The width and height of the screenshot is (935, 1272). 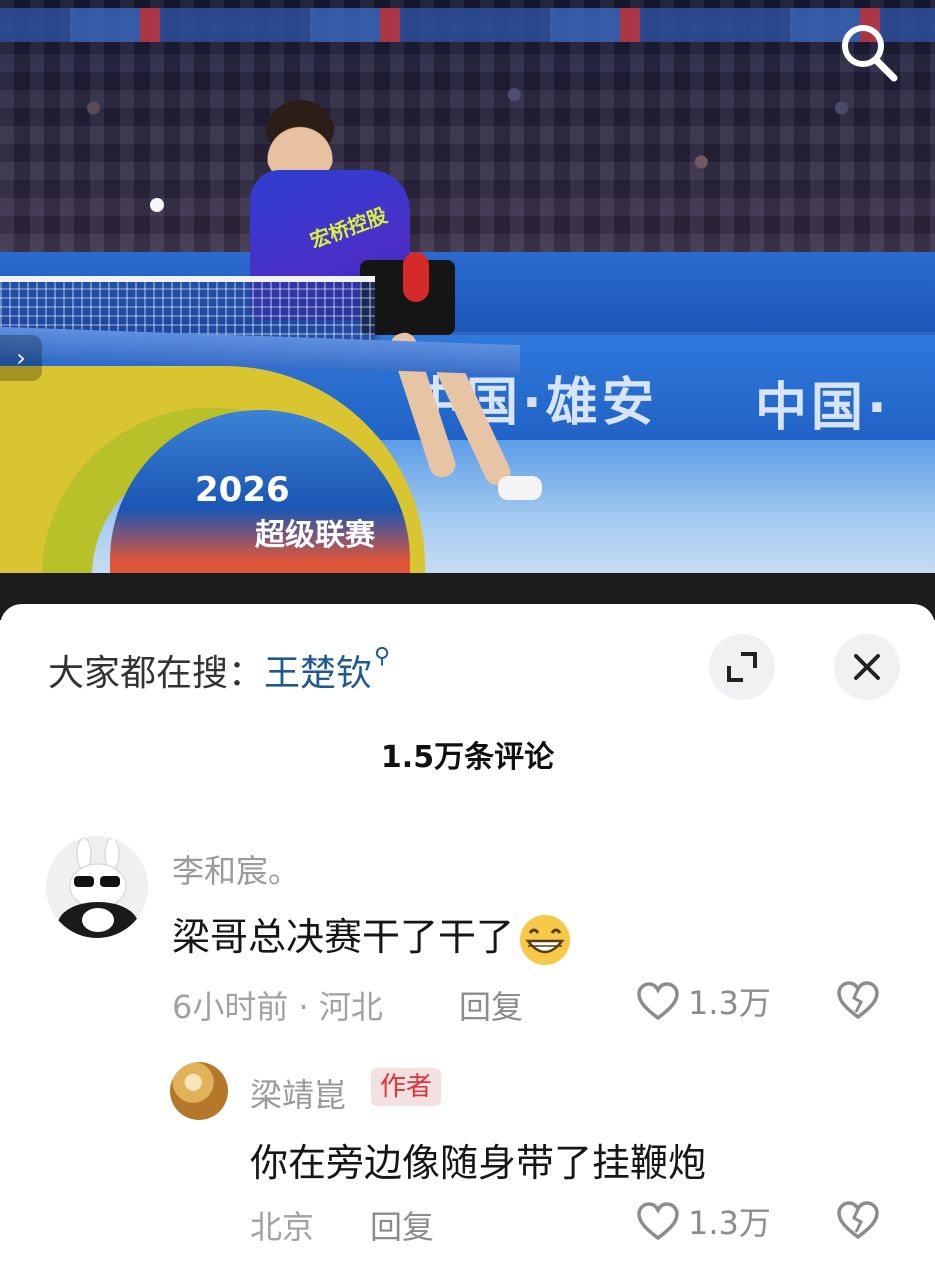 I want to click on expand-icon, so click(x=742, y=667).